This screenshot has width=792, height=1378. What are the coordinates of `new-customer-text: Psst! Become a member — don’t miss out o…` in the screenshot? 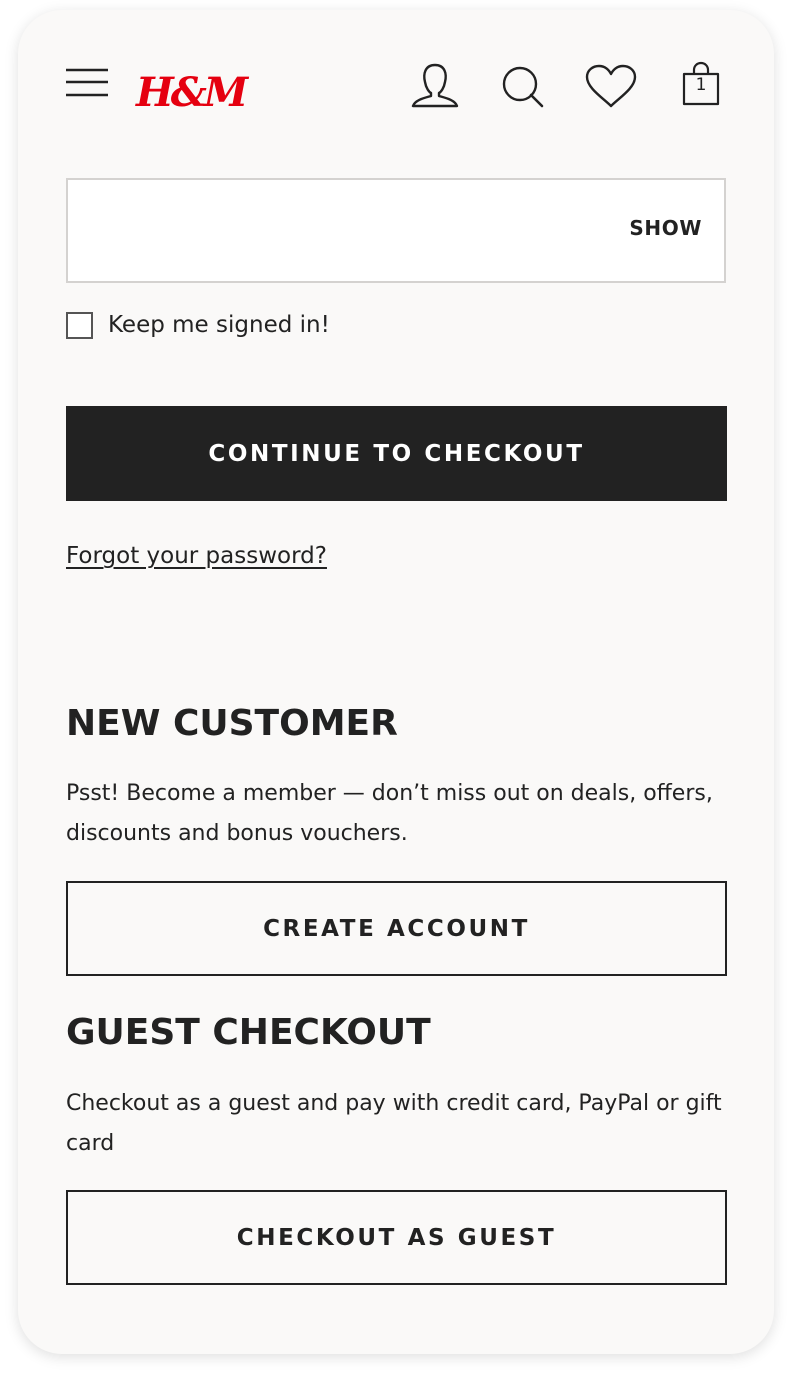 It's located at (389, 813).